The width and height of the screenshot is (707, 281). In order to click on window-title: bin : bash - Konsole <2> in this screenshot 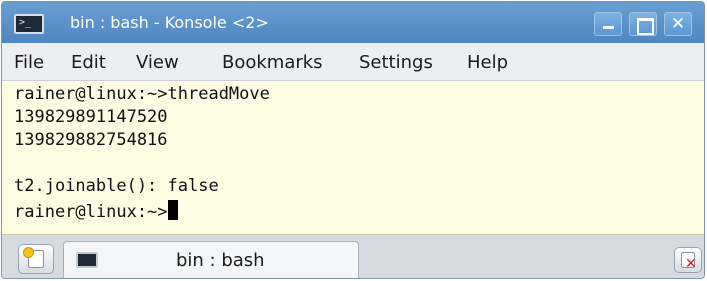, I will do `click(169, 22)`.